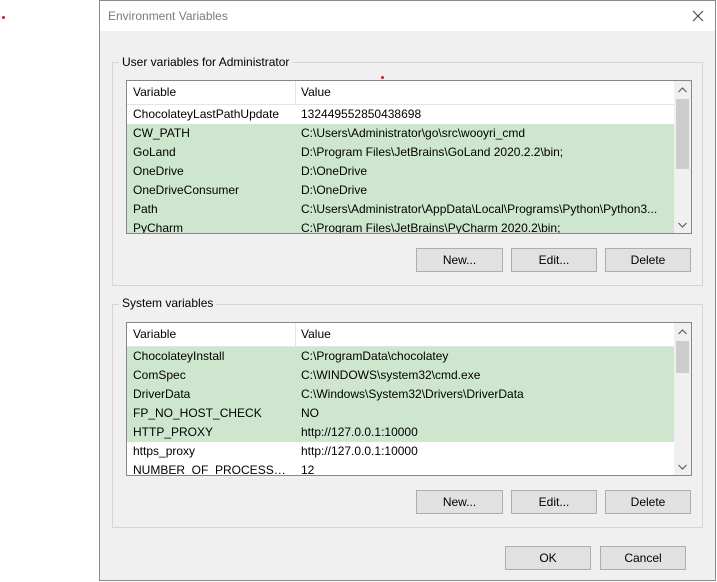  I want to click on variable-name: NUMBER_OF_PROCESSORS, so click(214, 469).